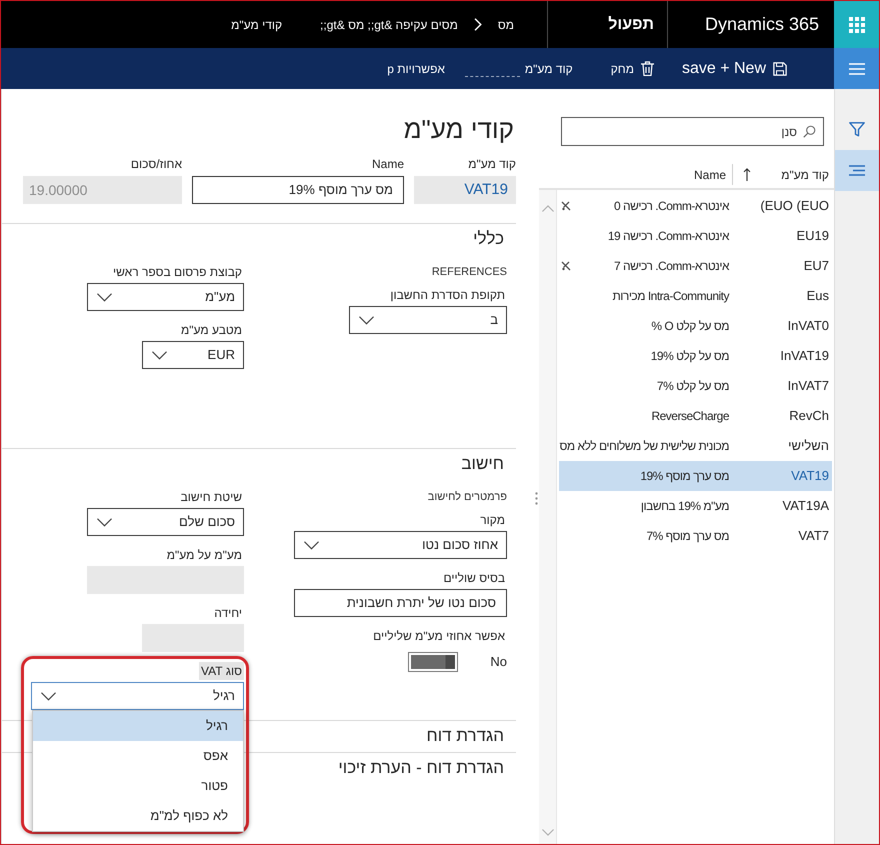 Image resolution: width=880 pixels, height=845 pixels. I want to click on group-heading: פרמטרים לחישוב, so click(467, 498).